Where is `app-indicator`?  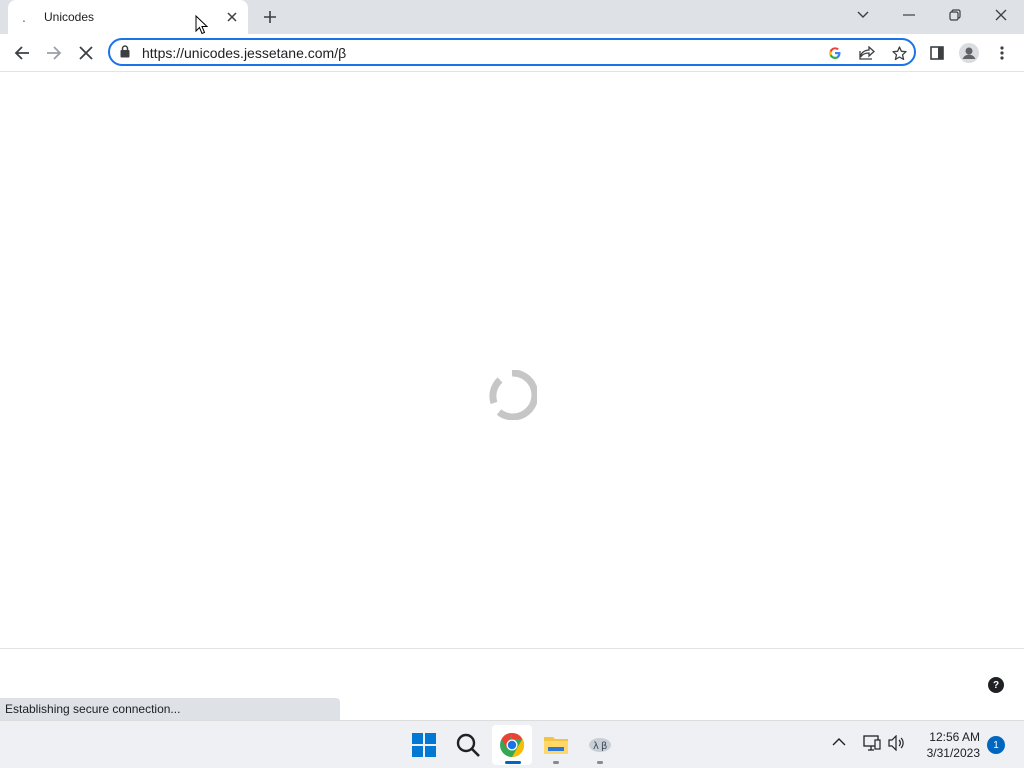
app-indicator is located at coordinates (600, 762).